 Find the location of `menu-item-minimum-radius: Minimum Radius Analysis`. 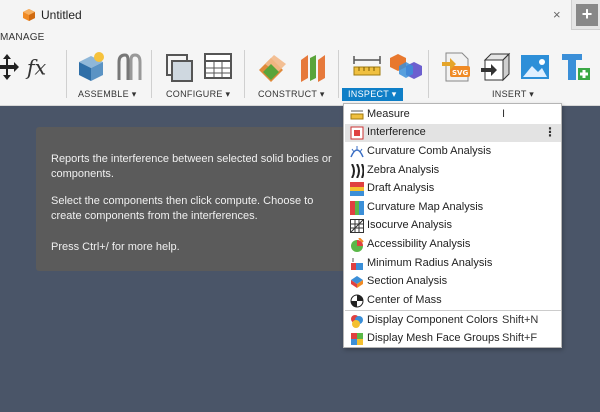

menu-item-minimum-radius: Minimum Radius Analysis is located at coordinates (453, 264).